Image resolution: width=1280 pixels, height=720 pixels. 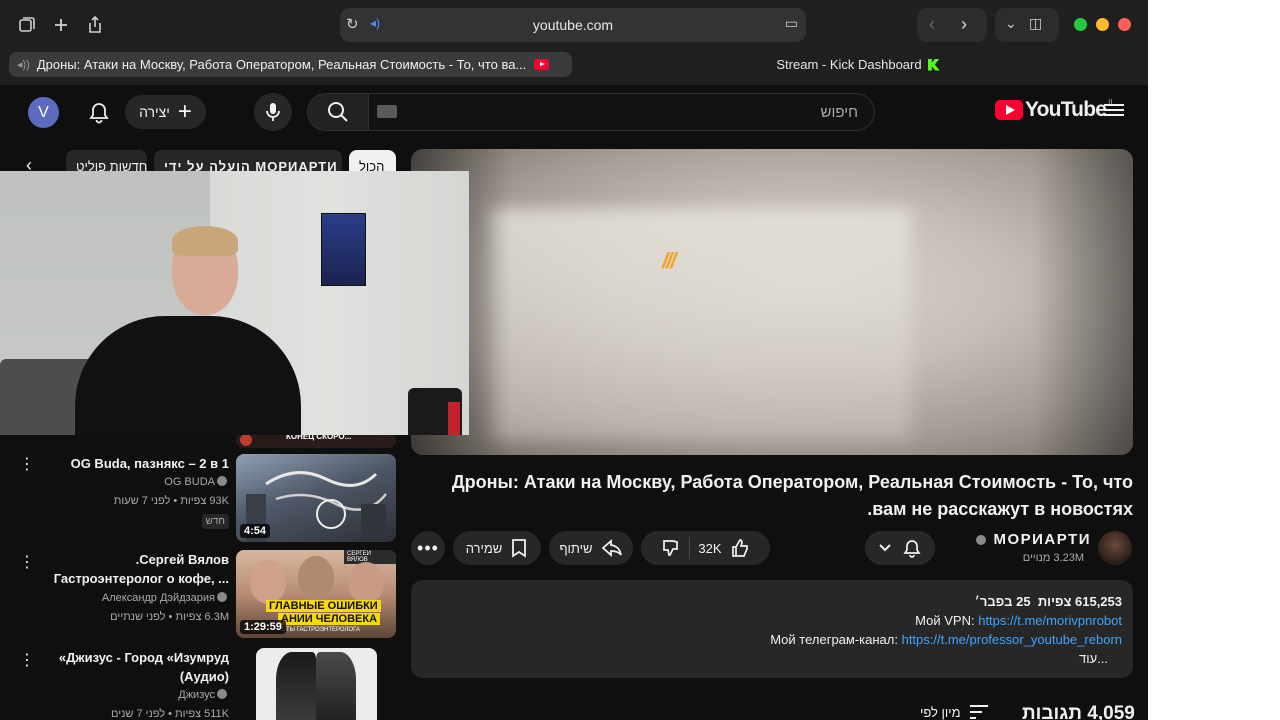 I want to click on save-button: שמירה, so click(x=497, y=548).